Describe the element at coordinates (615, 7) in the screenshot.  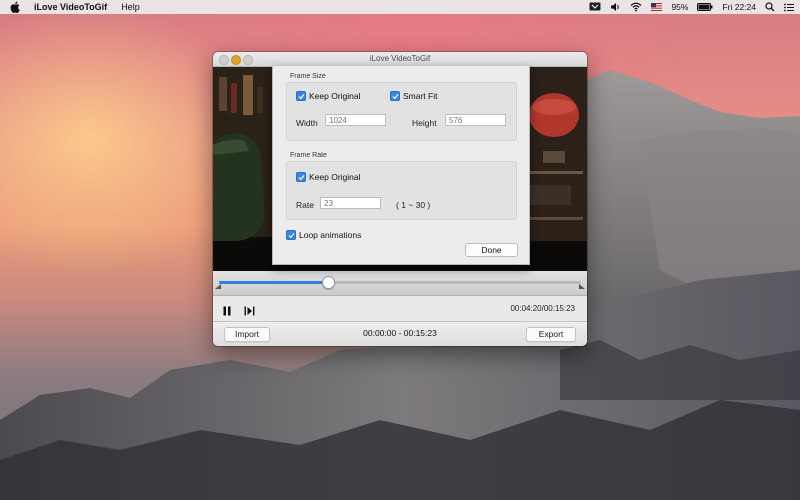
I see `volume-icon` at that location.